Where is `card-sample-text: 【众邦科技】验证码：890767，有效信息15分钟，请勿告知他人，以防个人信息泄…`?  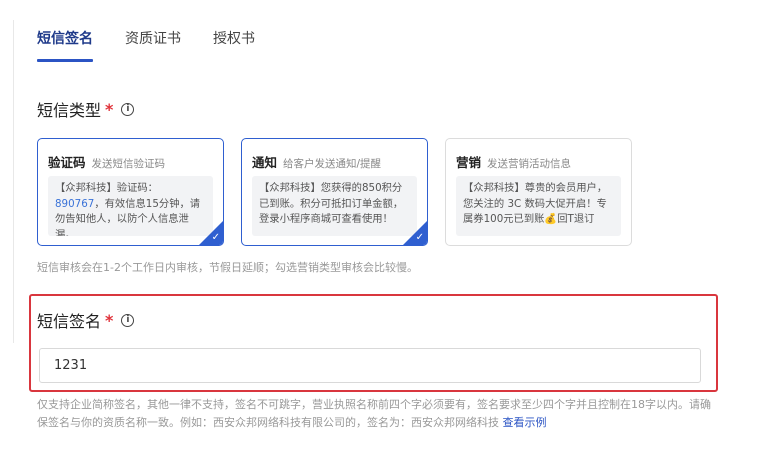
card-sample-text: 【众邦科技】验证码：890767，有效信息15分钟，请勿告知他人，以防个人信息泄… is located at coordinates (130, 206).